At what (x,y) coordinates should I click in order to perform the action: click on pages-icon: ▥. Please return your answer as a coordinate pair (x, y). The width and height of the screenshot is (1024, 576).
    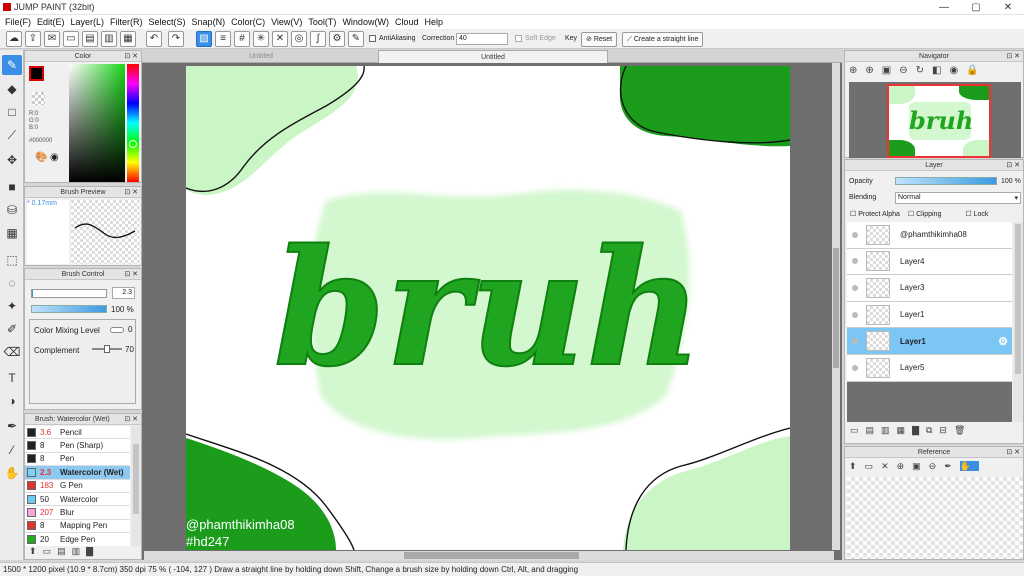
    Looking at the image, I should click on (109, 39).